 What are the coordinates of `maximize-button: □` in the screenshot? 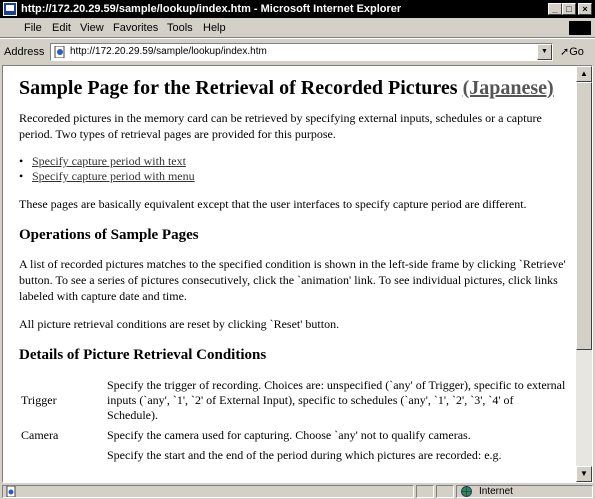 It's located at (569, 9).